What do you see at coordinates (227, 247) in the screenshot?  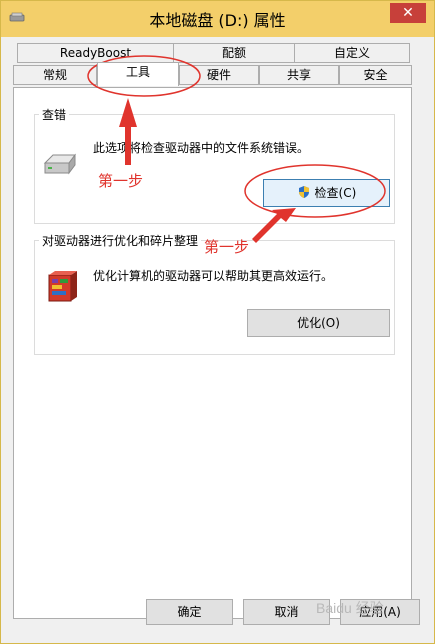 I see `step2-annotation: 第一步` at bounding box center [227, 247].